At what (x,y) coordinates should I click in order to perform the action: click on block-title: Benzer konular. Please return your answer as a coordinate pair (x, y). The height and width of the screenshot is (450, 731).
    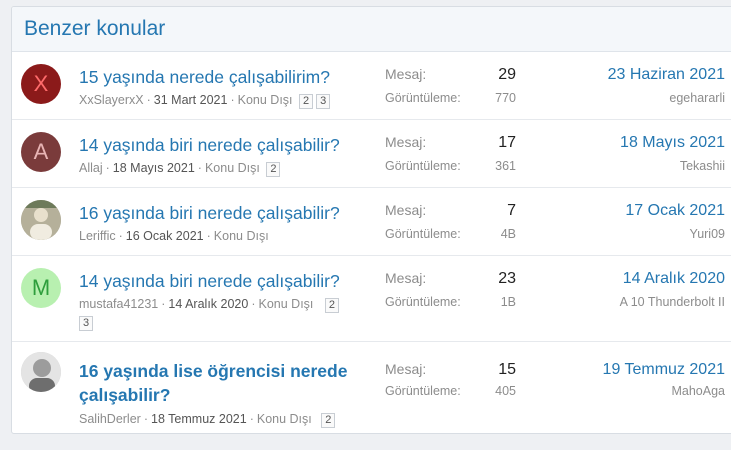
    Looking at the image, I should click on (95, 28).